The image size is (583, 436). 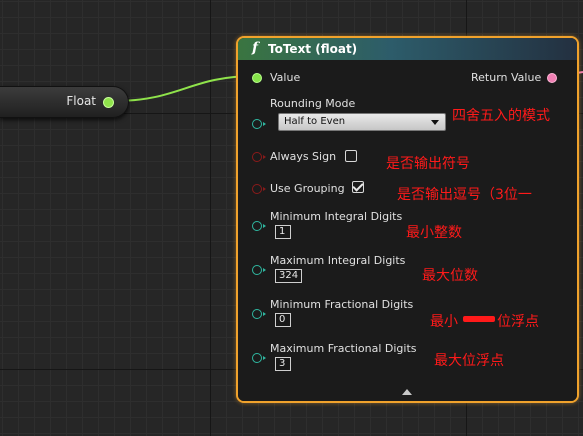 I want to click on annotation-max-integral: 最大位数, so click(x=450, y=276).